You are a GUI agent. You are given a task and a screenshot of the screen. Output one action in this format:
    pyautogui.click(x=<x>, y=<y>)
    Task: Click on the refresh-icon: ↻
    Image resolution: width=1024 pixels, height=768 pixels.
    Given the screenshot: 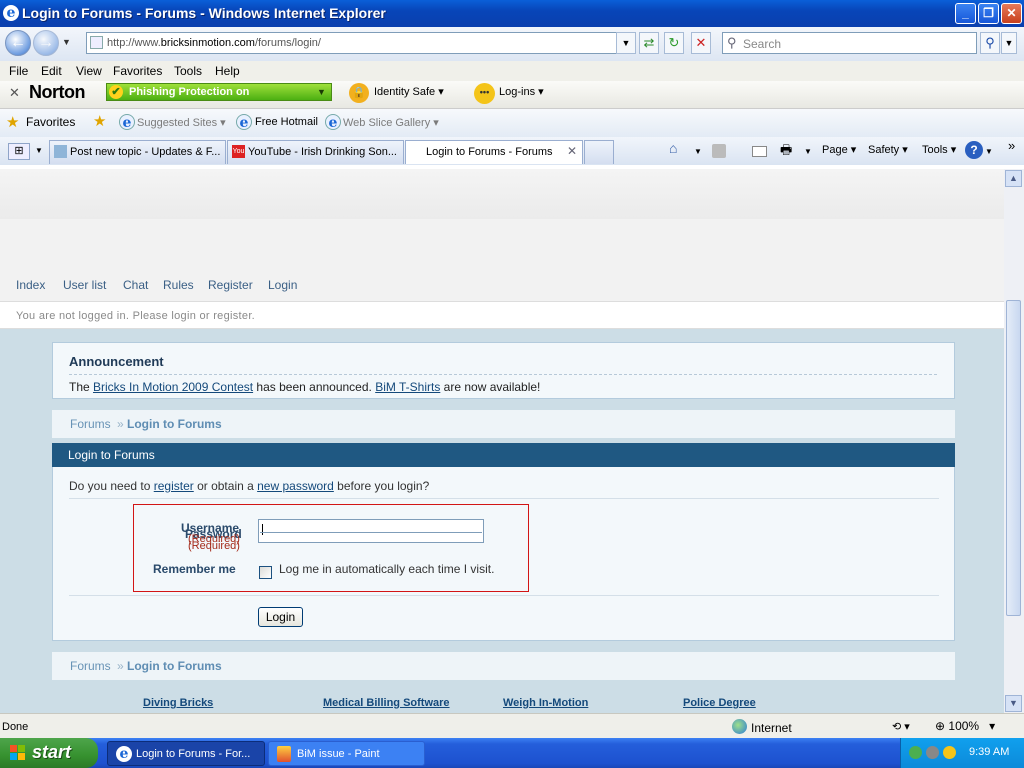 What is the action you would take?
    pyautogui.click(x=674, y=43)
    